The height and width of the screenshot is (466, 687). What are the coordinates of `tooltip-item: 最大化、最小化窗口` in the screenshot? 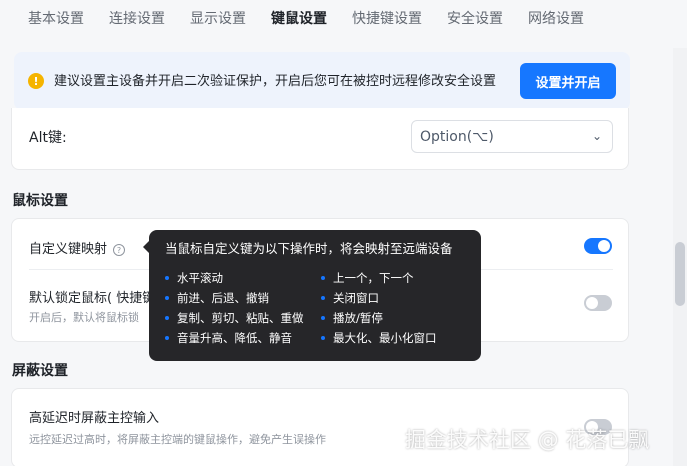 It's located at (379, 338).